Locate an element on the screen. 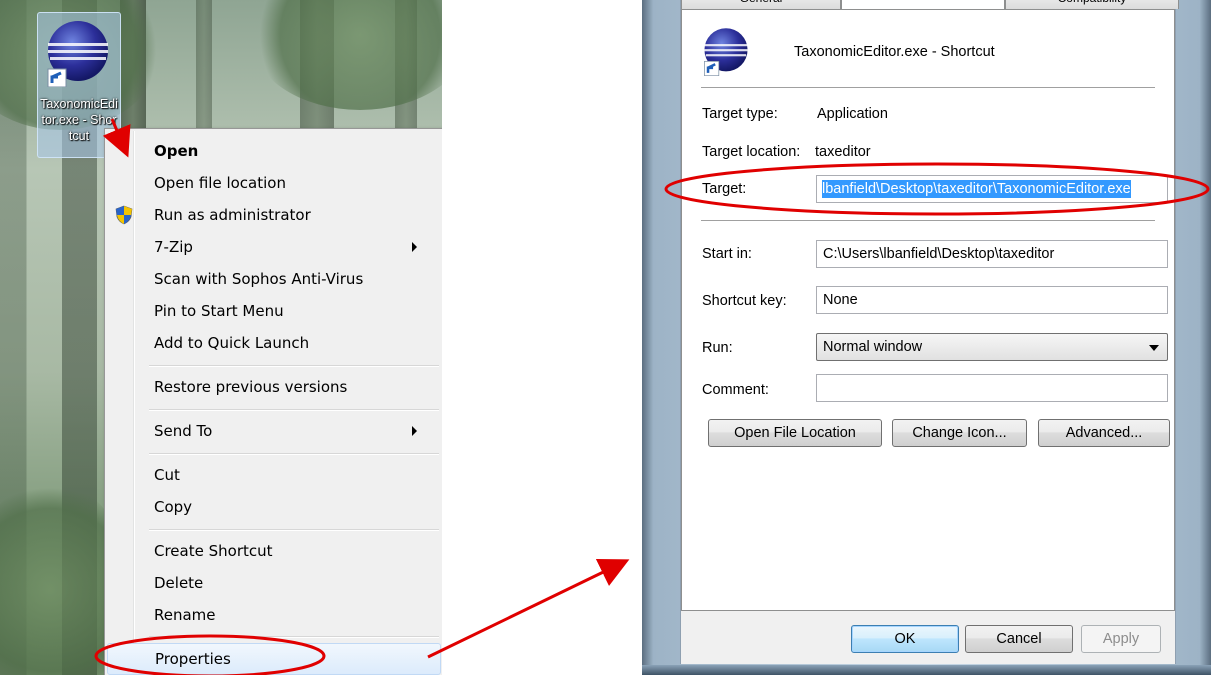  tab-general: General is located at coordinates (761, 4).